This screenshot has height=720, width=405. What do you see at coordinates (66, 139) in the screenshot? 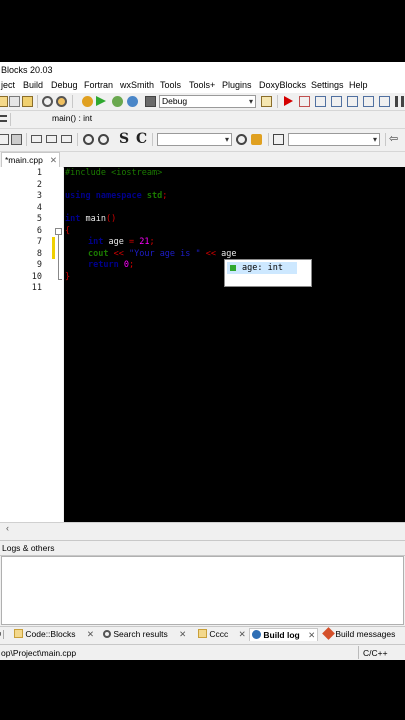
I see `toggle-comment-icon` at bounding box center [66, 139].